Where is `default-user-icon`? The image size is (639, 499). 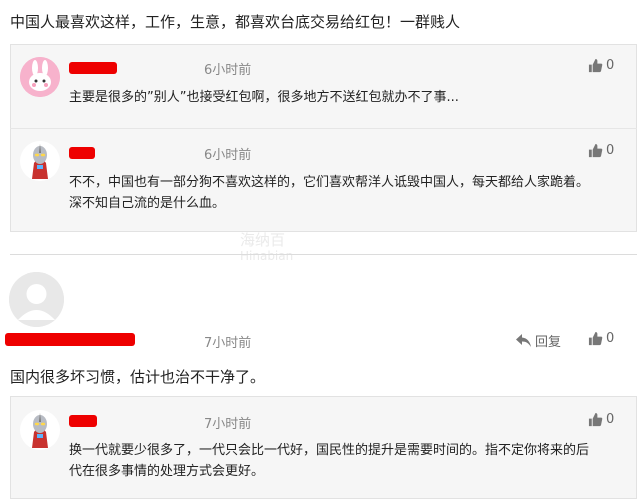
default-user-icon is located at coordinates (36, 299).